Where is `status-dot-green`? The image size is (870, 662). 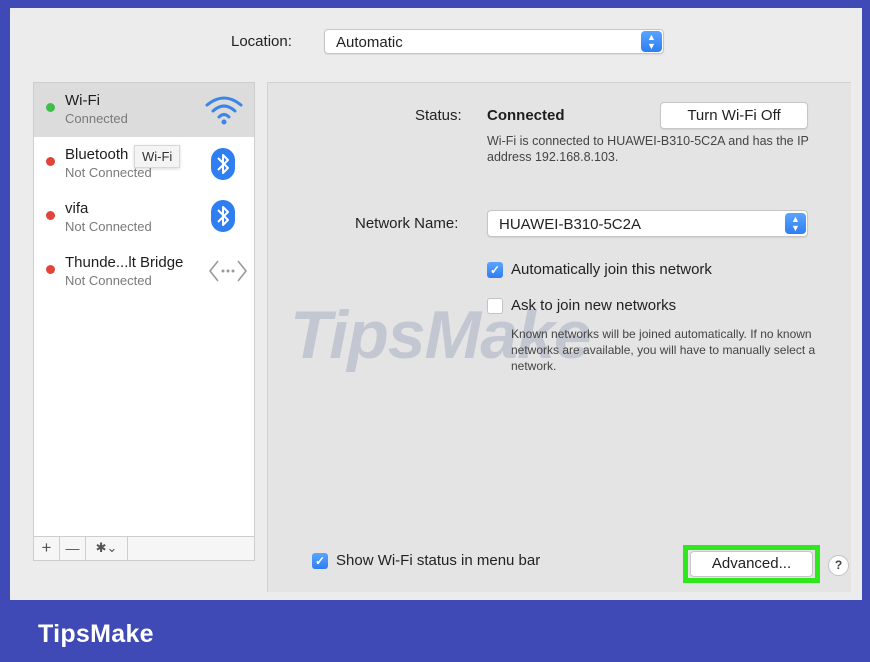
status-dot-green is located at coordinates (50, 107).